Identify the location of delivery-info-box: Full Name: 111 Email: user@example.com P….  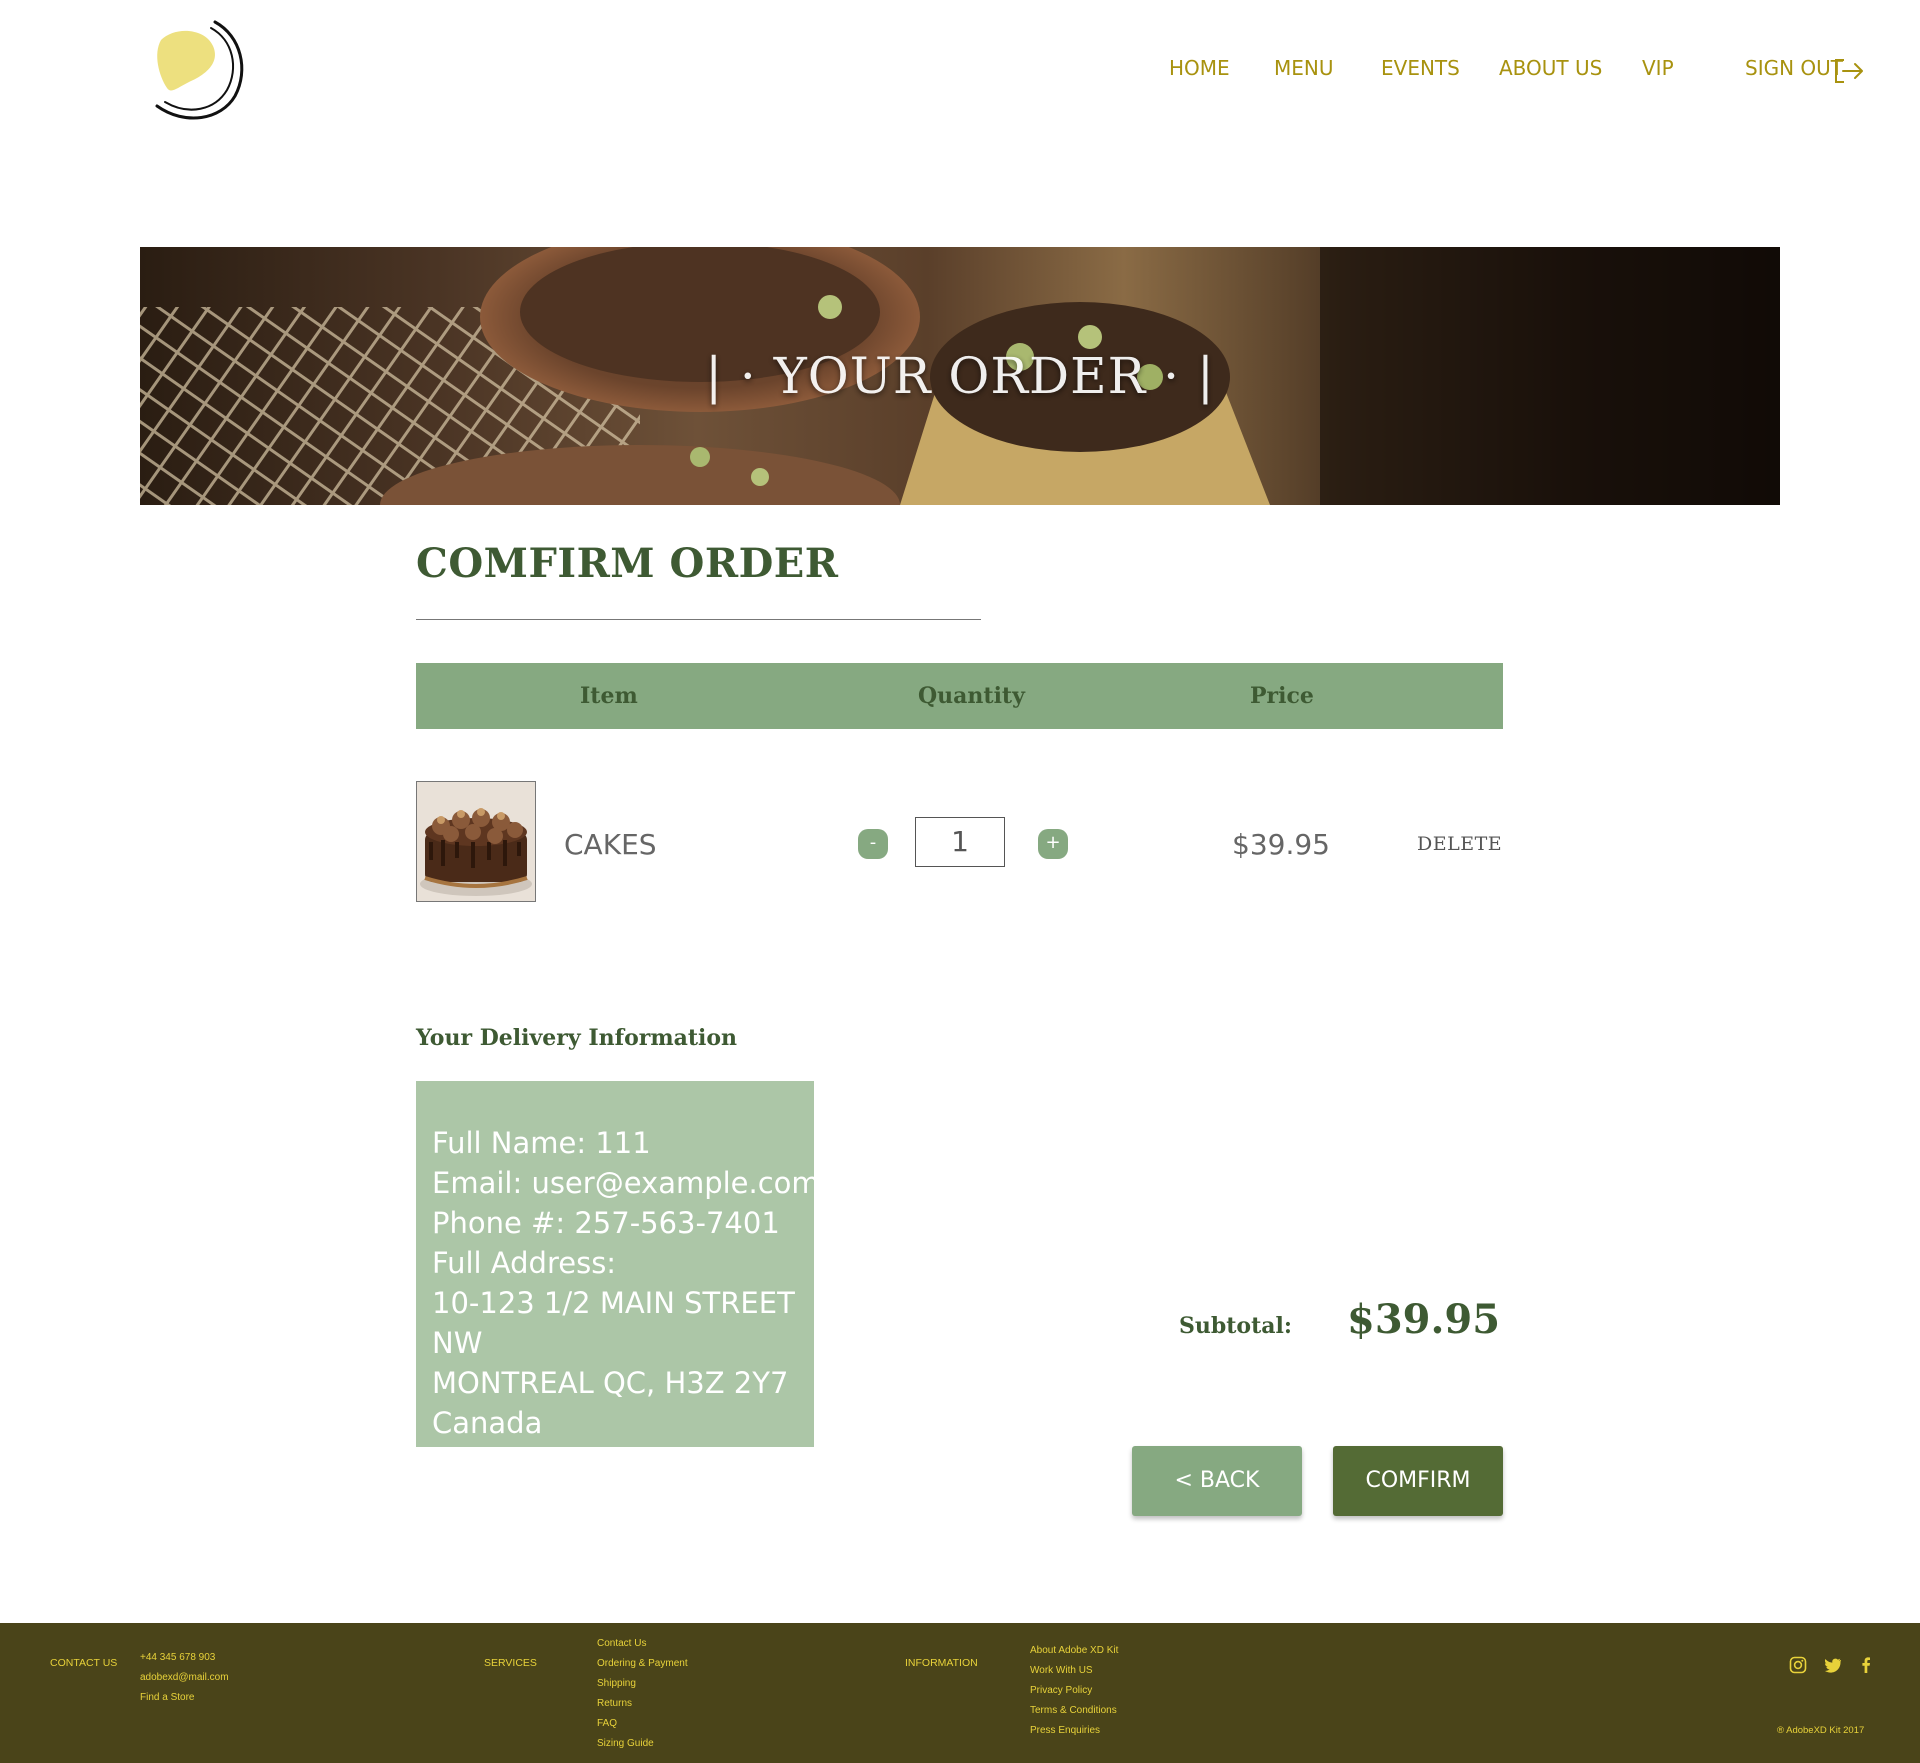
(618, 1264).